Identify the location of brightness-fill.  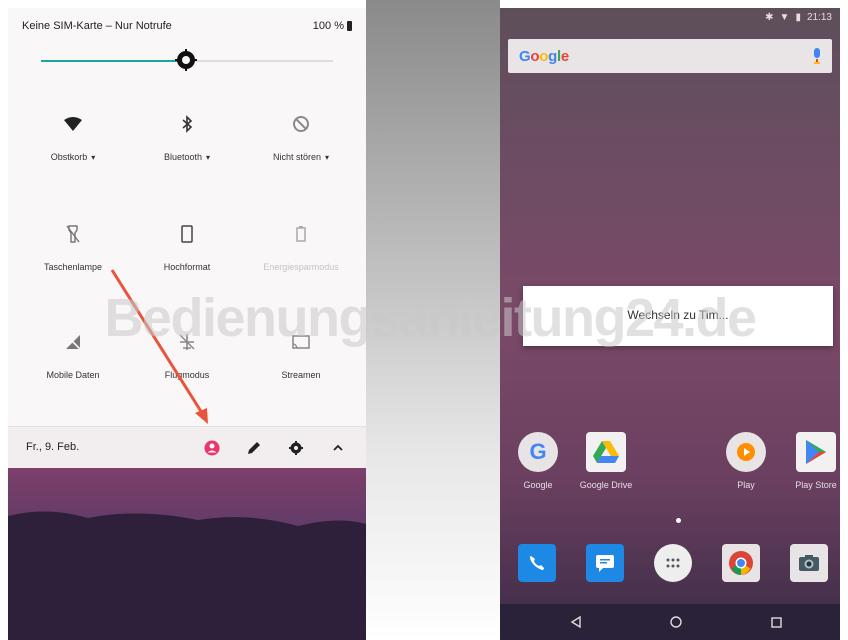
(113, 61).